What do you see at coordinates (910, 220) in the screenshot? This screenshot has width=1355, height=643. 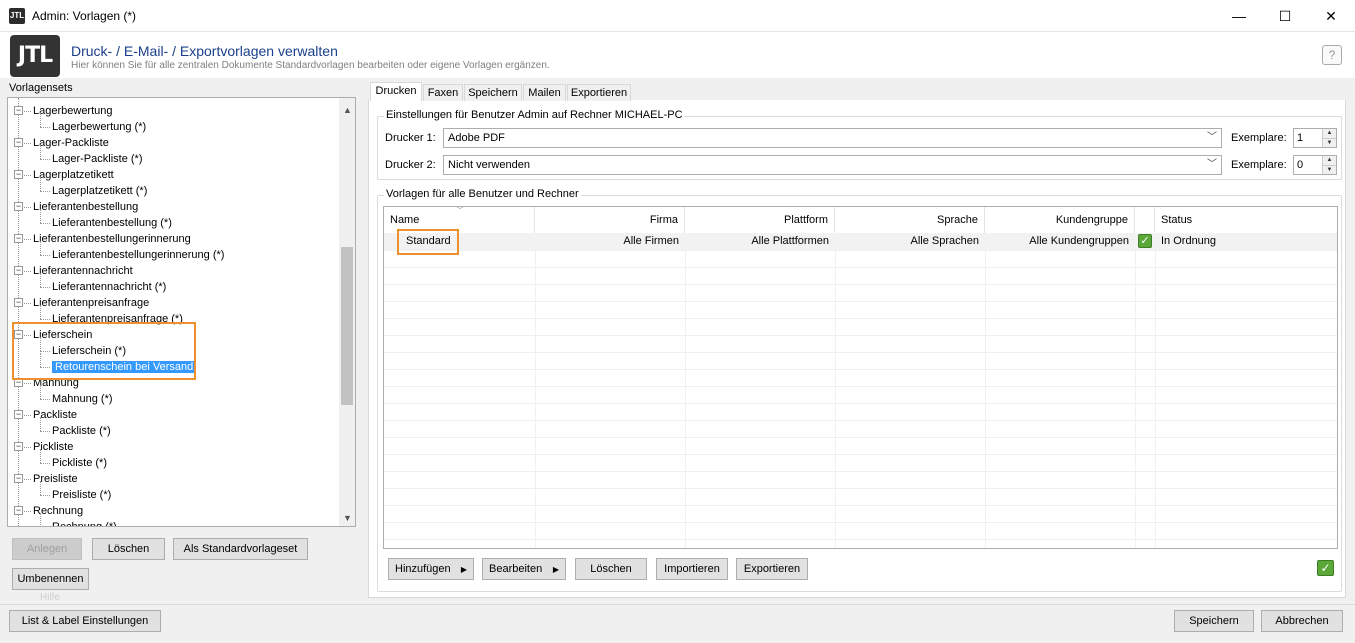 I see `header-col-sprache: Sprache` at bounding box center [910, 220].